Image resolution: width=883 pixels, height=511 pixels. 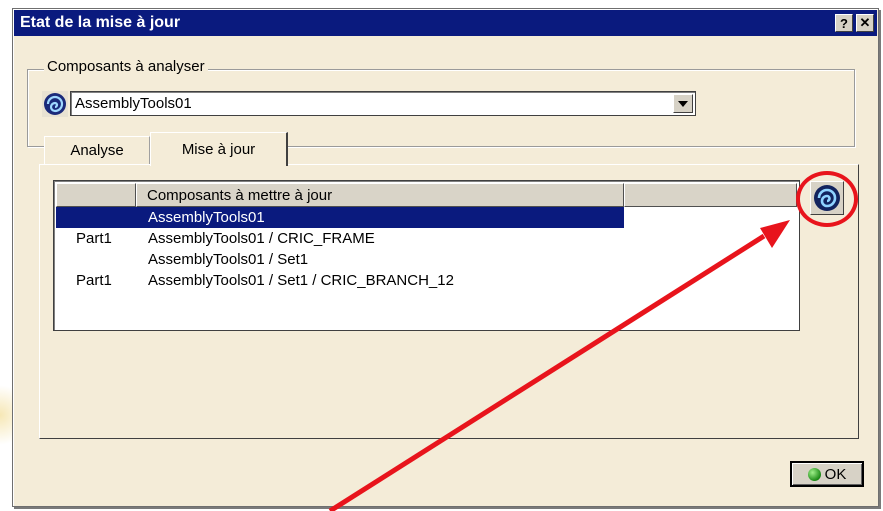 I want to click on components-combo: AssemblyTools01, so click(x=383, y=103).